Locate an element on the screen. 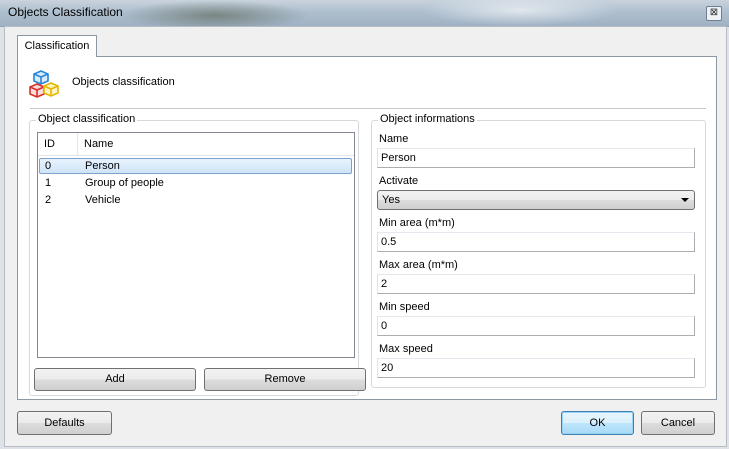 The width and height of the screenshot is (729, 449). name-field is located at coordinates (536, 158).